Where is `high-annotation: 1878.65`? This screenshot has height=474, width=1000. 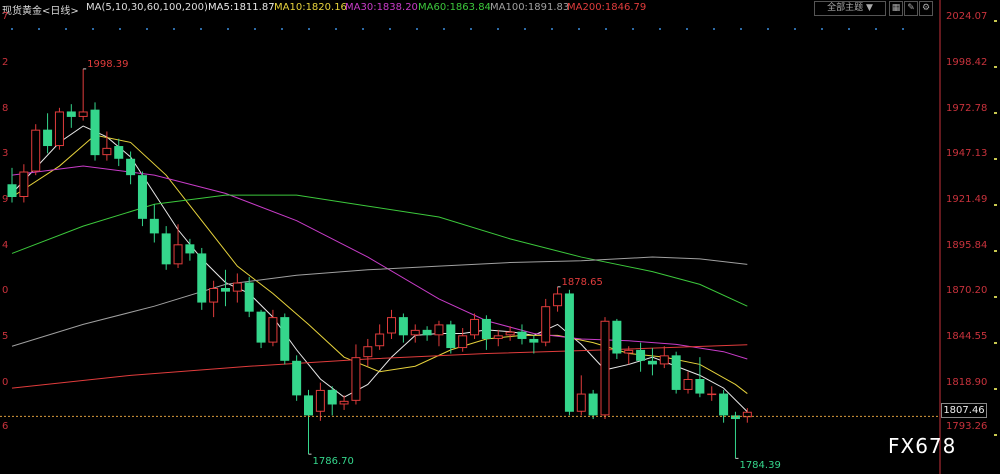 high-annotation: 1878.65 is located at coordinates (582, 282).